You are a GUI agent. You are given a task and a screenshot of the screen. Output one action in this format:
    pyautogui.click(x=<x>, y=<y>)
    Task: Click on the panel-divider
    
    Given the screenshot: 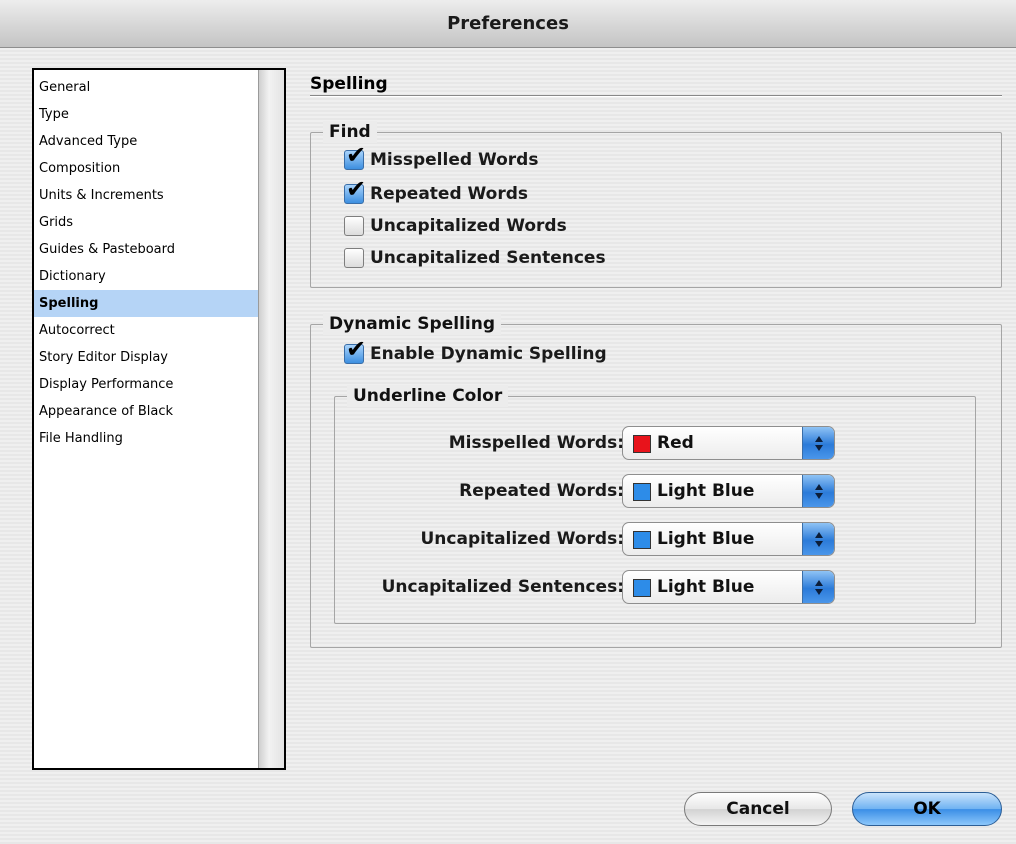 What is the action you would take?
    pyautogui.click(x=656, y=96)
    